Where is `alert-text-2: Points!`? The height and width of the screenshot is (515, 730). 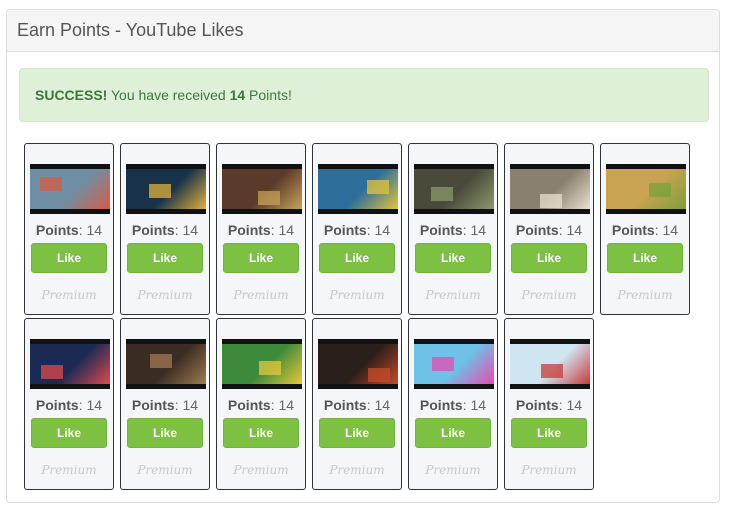 alert-text-2: Points! is located at coordinates (268, 95).